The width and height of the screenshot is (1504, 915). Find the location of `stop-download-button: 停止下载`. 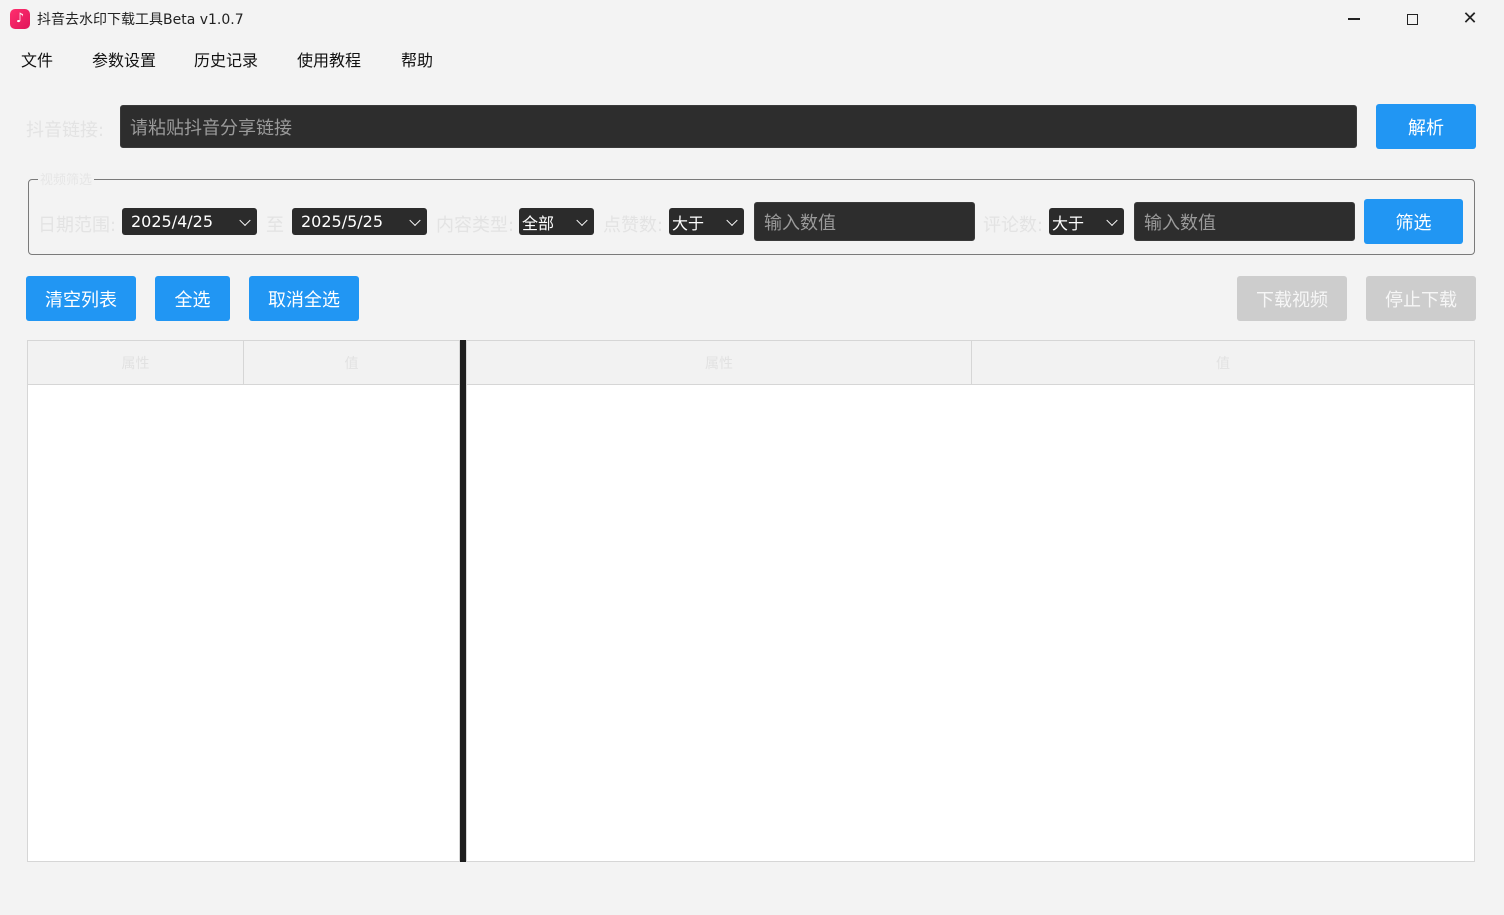

stop-download-button: 停止下载 is located at coordinates (1421, 298).